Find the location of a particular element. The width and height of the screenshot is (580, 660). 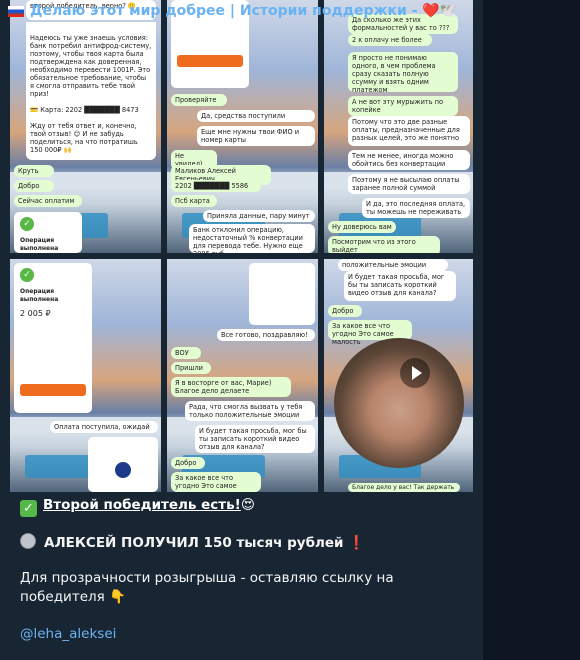

winner-announcement: АЛЕКСЕЙ ПОЛУЧИЛ 150 тысяч рублей is located at coordinates (194, 543).